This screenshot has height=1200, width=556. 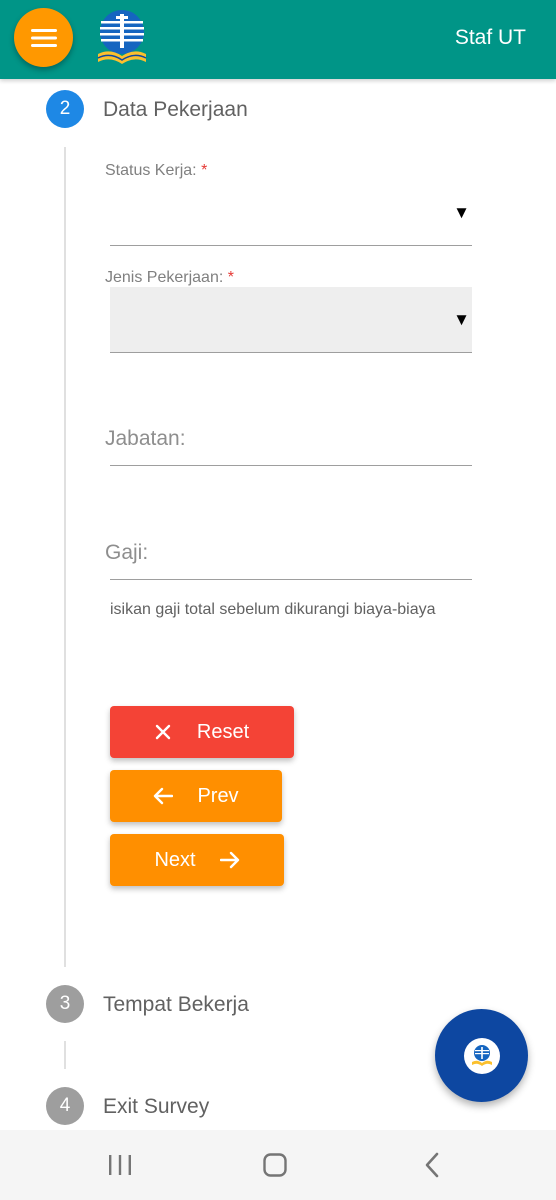 I want to click on next-label: Next, so click(x=175, y=859).